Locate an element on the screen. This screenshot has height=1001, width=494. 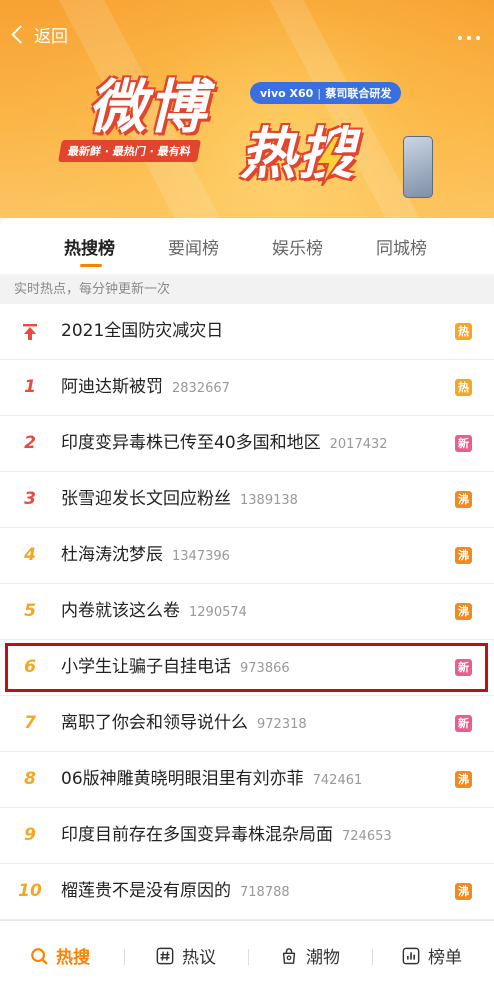
hot-search-title: 杜海涛沈梦辰 1347396 is located at coordinates (145, 555).